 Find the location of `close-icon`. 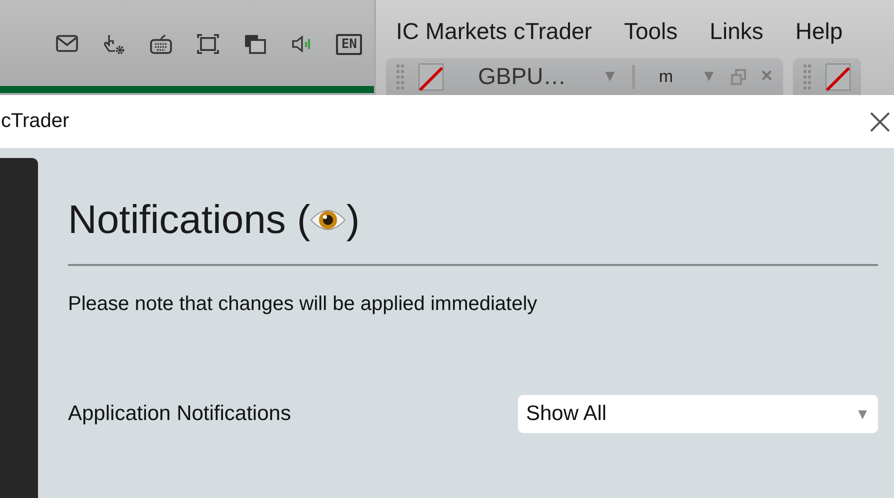

close-icon is located at coordinates (880, 121).